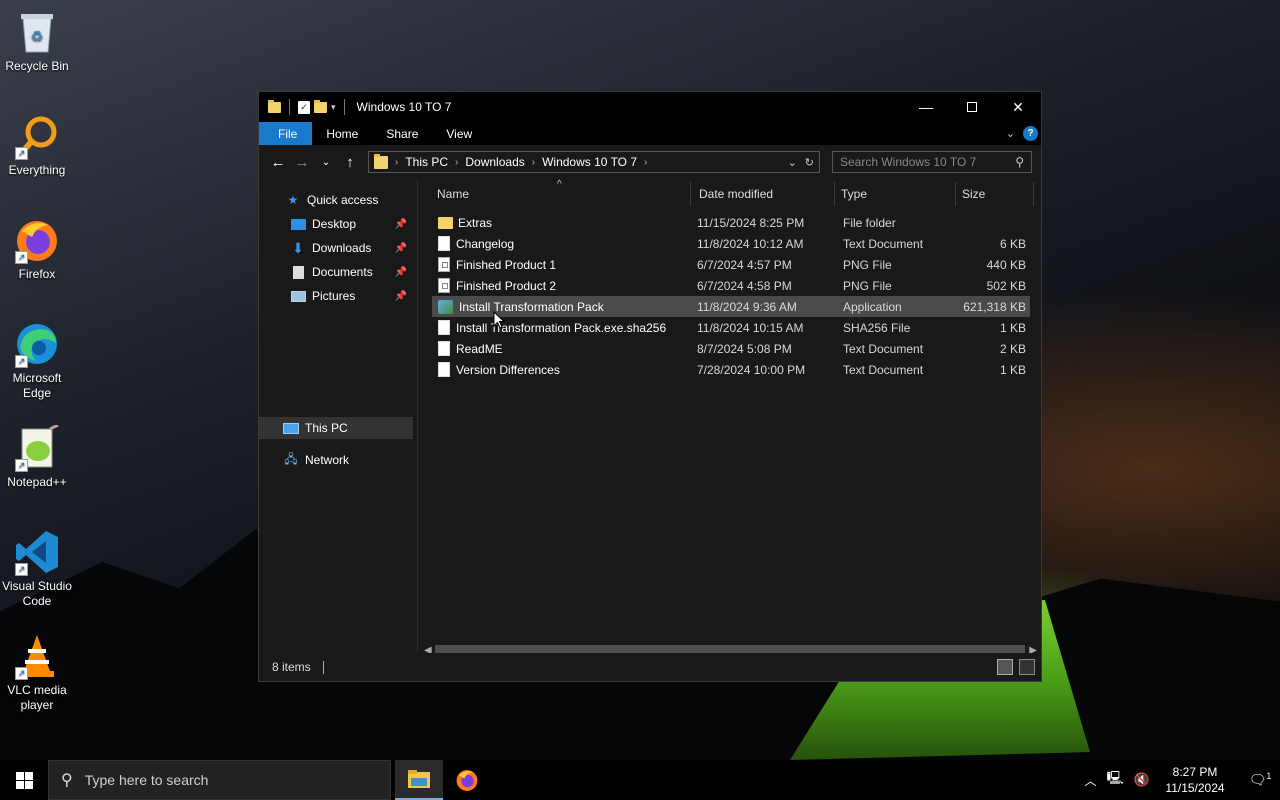 The image size is (1280, 800). I want to click on file-name: Finished Product 1, so click(506, 264).